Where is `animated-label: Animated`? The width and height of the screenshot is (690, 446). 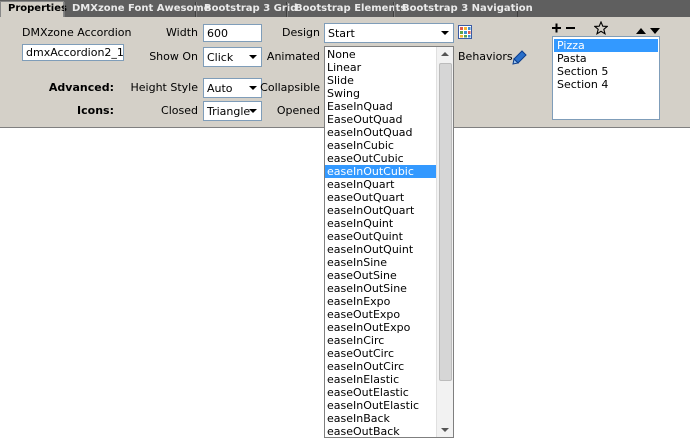 animated-label: Animated is located at coordinates (293, 56).